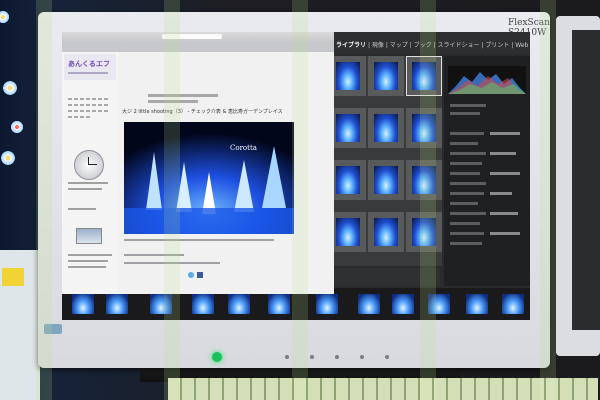 This screenshot has width=600, height=400. I want to click on blog-site-title: あんくるエフ, so click(89, 64).